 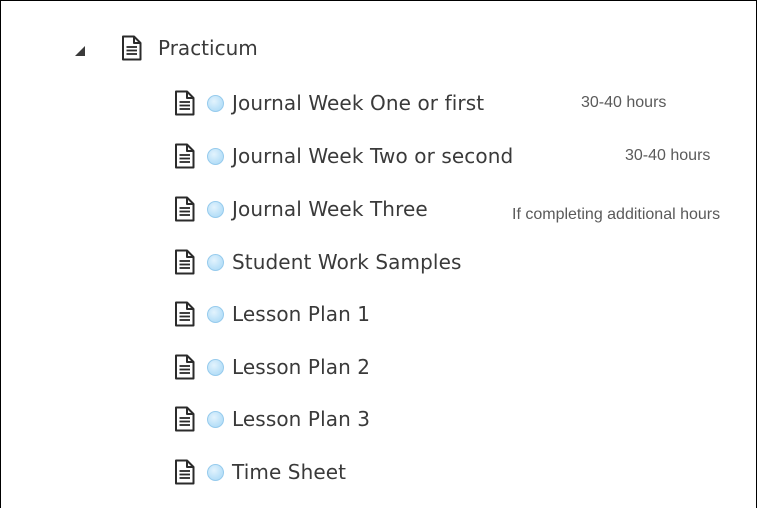 What do you see at coordinates (301, 314) in the screenshot?
I see `tree-item-label: Lesson Plan 1` at bounding box center [301, 314].